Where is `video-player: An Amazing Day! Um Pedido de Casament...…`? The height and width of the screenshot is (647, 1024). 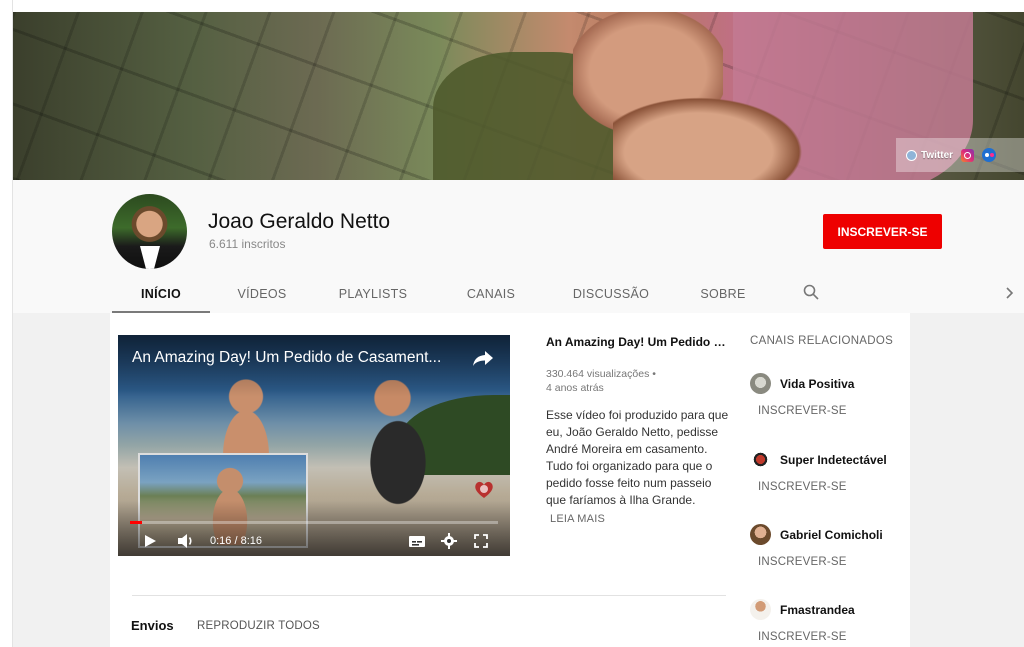
video-player: An Amazing Day! Um Pedido de Casament...… is located at coordinates (314, 445).